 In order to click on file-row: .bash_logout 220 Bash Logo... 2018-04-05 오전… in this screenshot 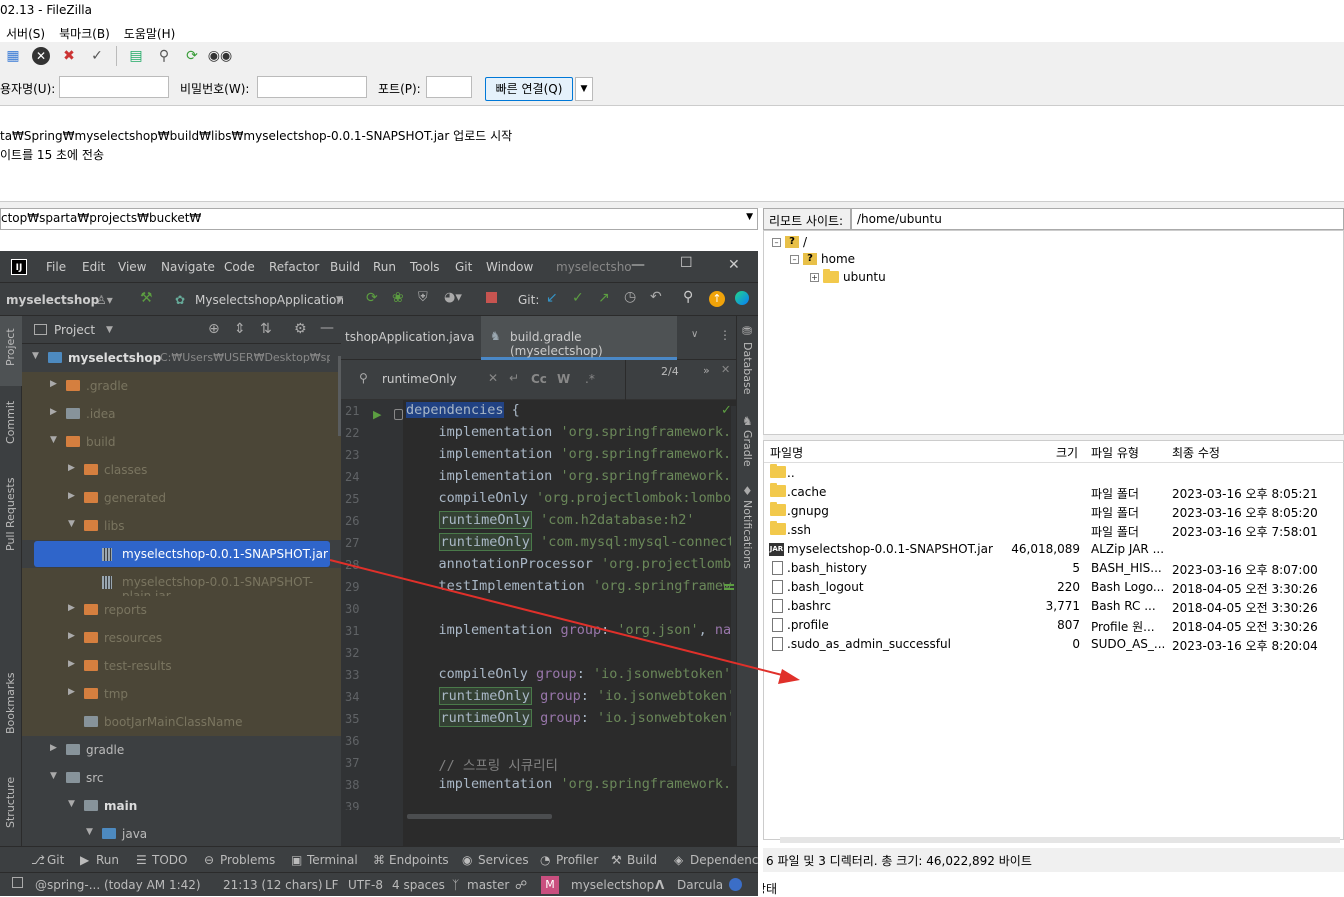, I will do `click(1054, 587)`.